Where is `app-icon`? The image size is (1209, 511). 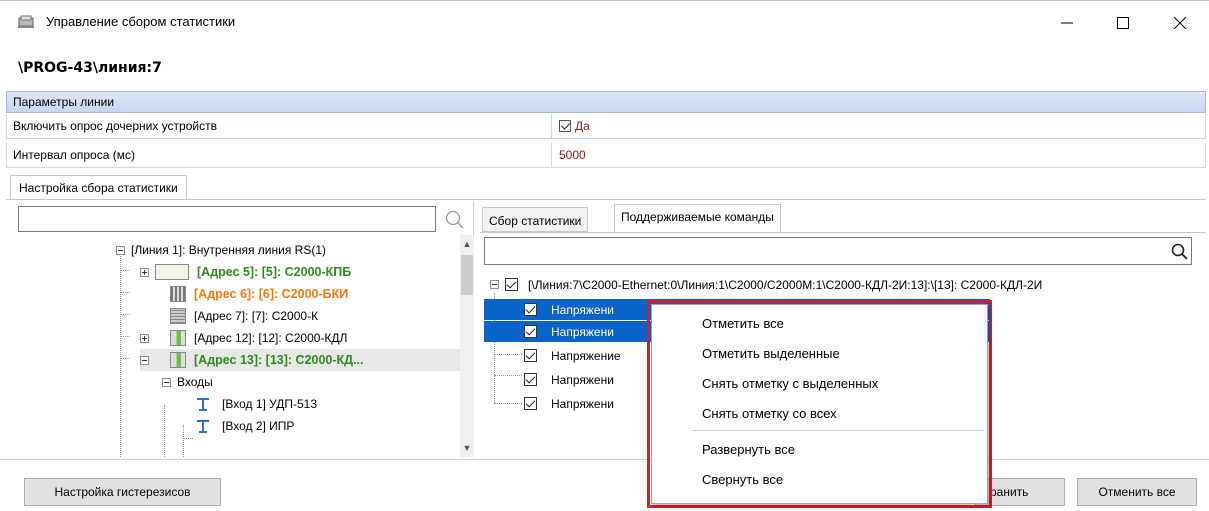 app-icon is located at coordinates (26, 21).